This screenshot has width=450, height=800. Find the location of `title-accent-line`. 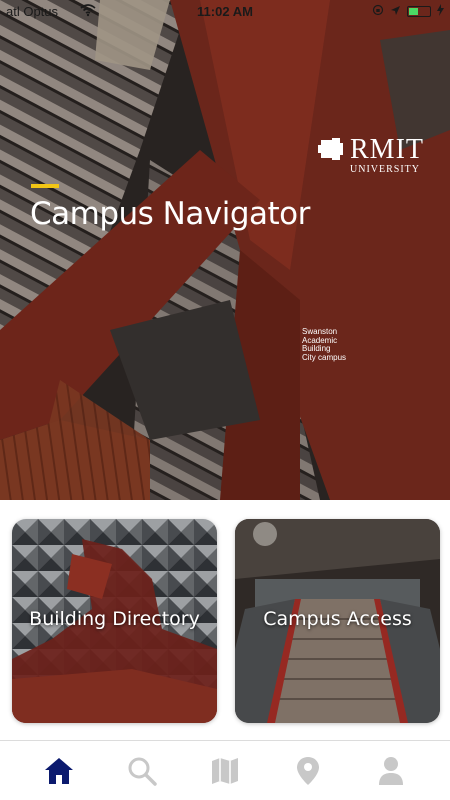

title-accent-line is located at coordinates (45, 186).